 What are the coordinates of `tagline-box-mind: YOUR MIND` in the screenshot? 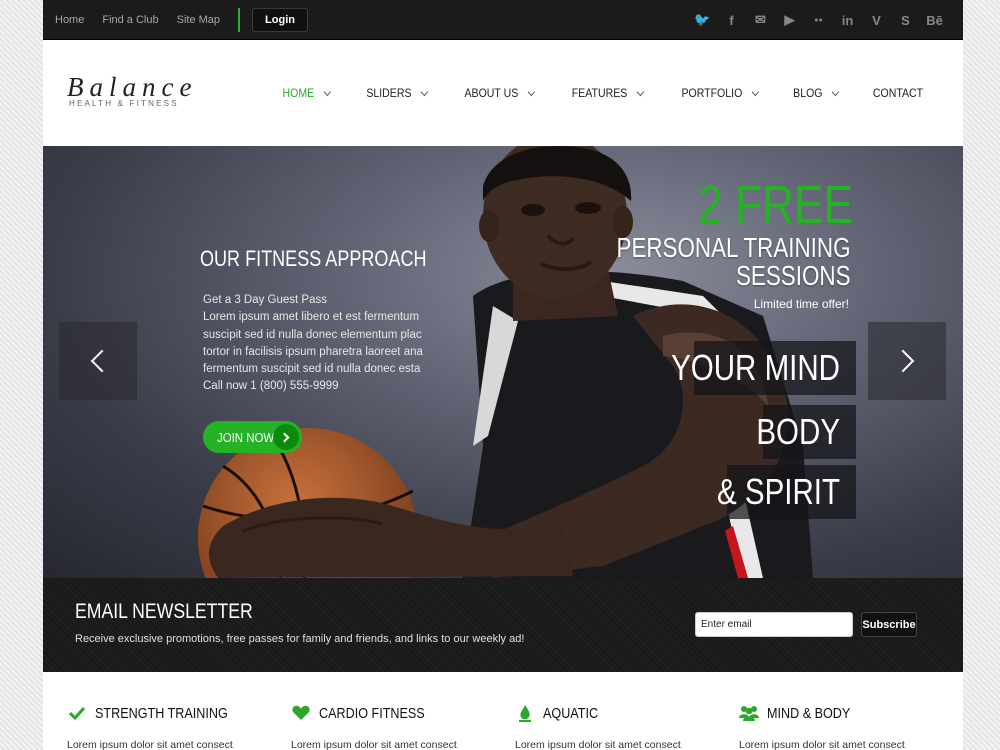 It's located at (763, 368).